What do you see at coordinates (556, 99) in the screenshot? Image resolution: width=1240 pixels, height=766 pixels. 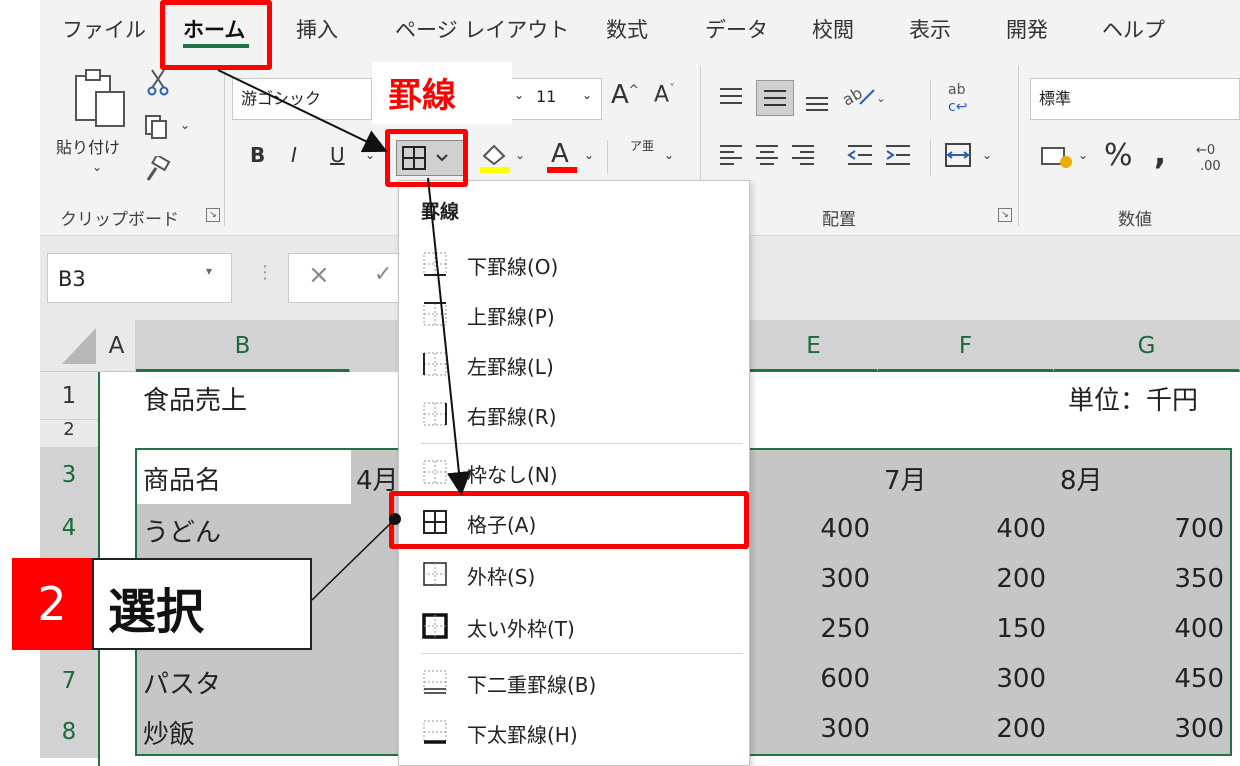 I see `font-size-box: ⌄ 11 ⌄` at bounding box center [556, 99].